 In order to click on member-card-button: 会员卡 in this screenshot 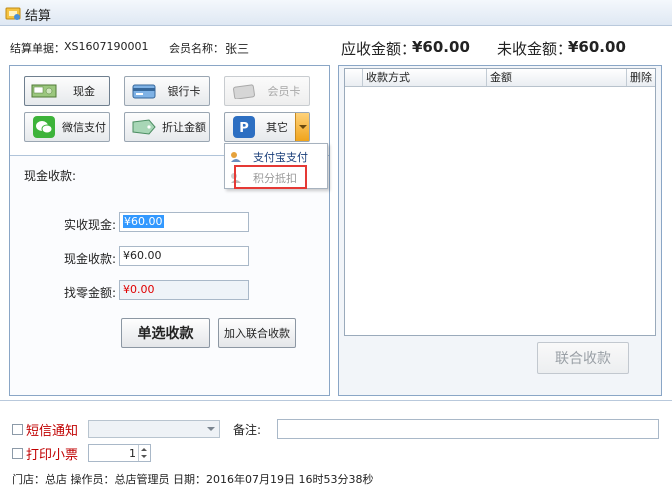, I will do `click(267, 91)`.